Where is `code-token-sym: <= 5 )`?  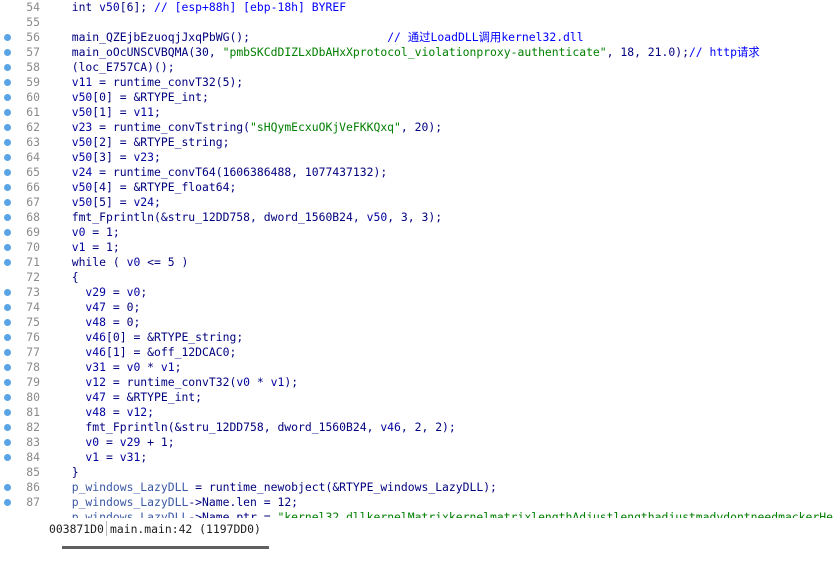
code-token-sym: <= 5 ) is located at coordinates (164, 262).